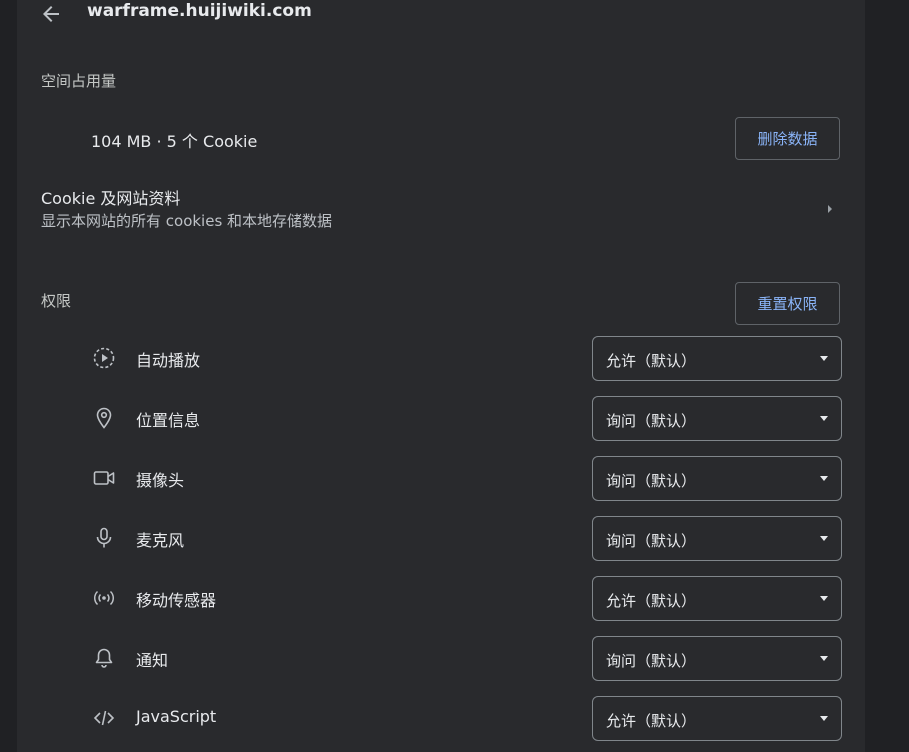 Image resolution: width=909 pixels, height=752 pixels. I want to click on permission-label: 自动播放, so click(168, 360).